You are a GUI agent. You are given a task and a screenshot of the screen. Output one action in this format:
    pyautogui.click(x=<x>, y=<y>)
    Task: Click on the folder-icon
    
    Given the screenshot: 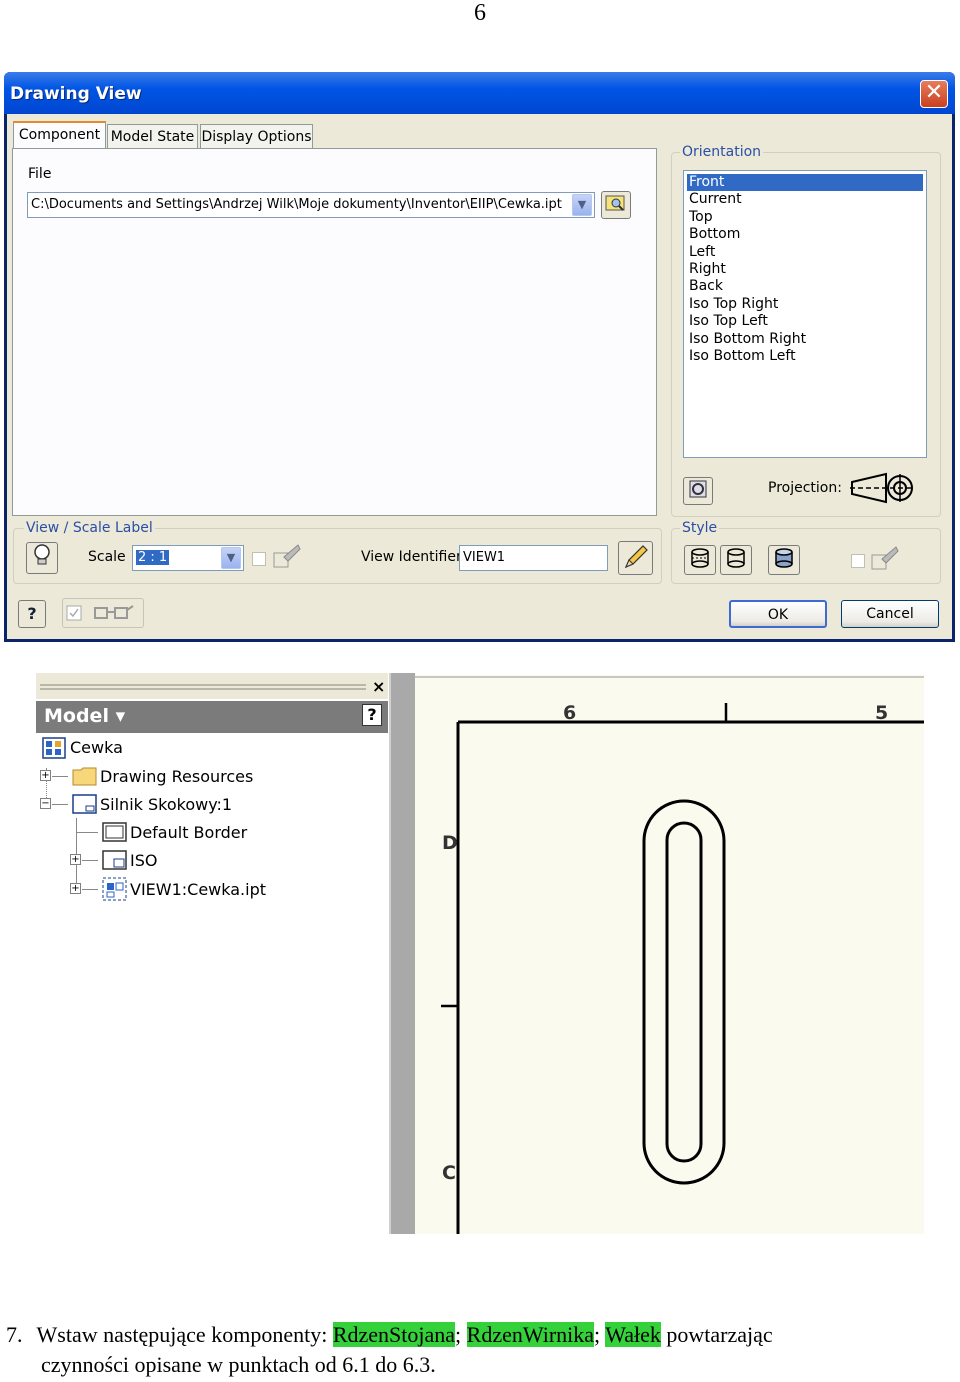 What is the action you would take?
    pyautogui.click(x=85, y=778)
    